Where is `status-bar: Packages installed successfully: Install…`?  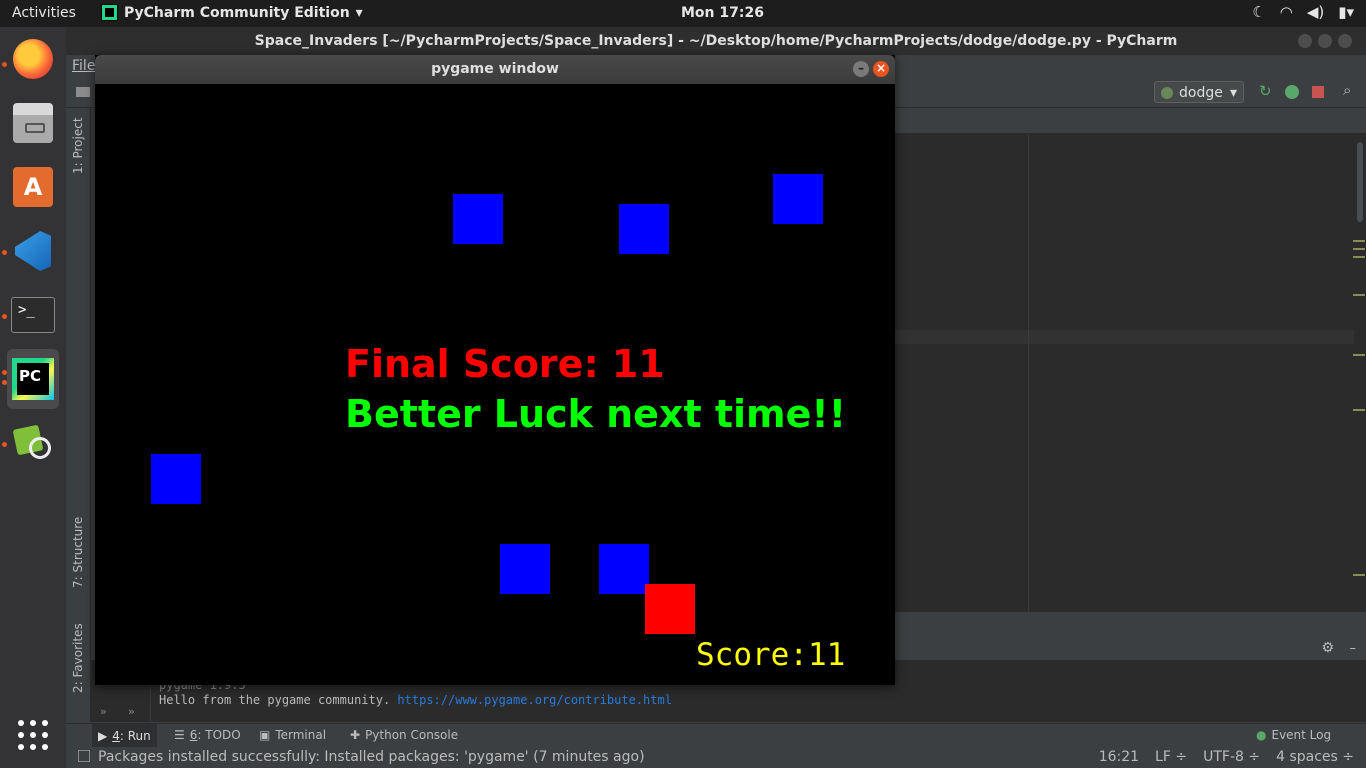
status-bar: Packages installed successfully: Install… is located at coordinates (716, 757).